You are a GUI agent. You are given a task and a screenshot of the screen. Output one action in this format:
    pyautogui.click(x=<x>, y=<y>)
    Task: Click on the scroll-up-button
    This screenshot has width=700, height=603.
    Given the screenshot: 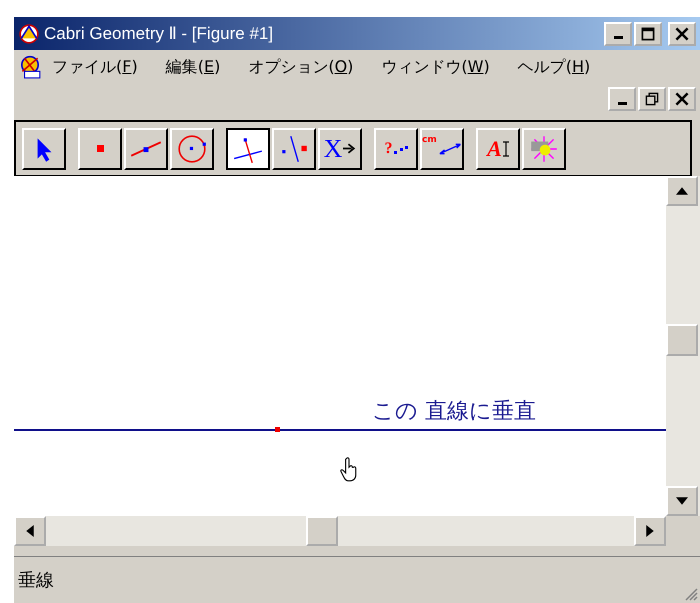 What is the action you would take?
    pyautogui.click(x=682, y=191)
    